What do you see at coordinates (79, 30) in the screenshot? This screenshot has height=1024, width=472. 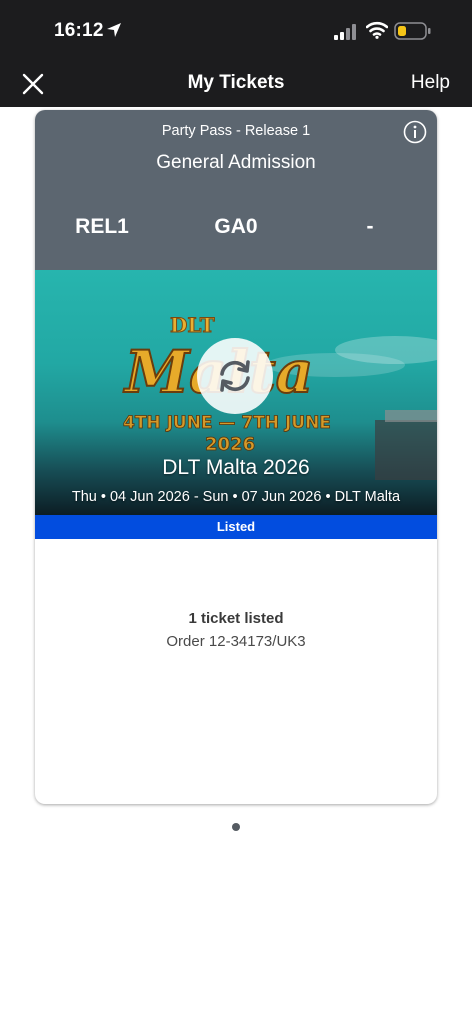 I see `status-time: 16:12` at bounding box center [79, 30].